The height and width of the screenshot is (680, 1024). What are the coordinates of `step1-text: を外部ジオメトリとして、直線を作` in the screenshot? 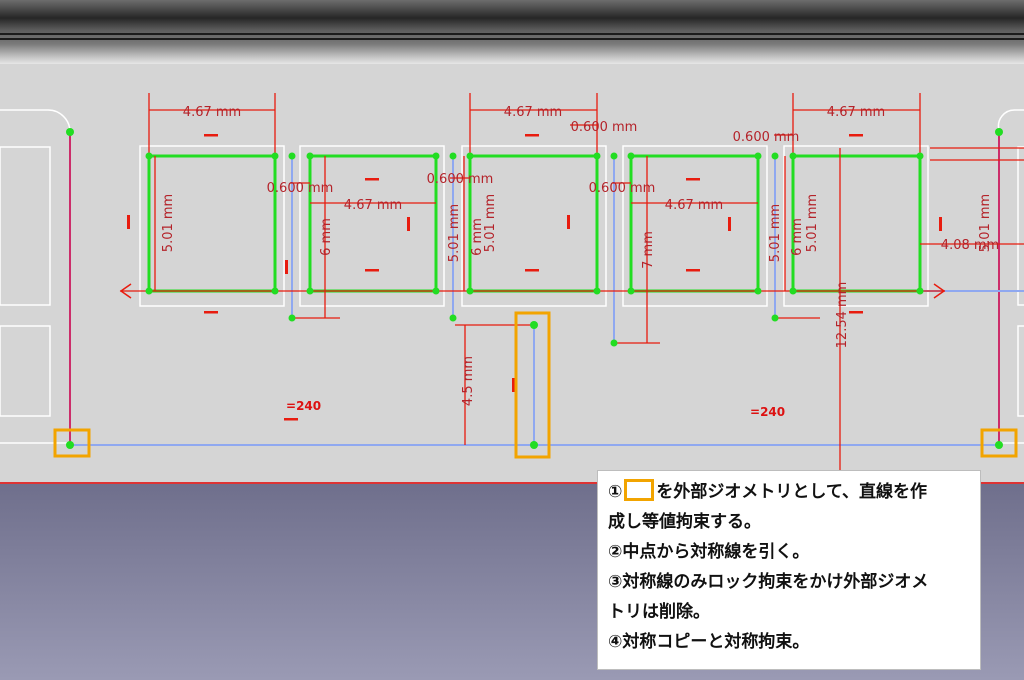 It's located at (792, 492).